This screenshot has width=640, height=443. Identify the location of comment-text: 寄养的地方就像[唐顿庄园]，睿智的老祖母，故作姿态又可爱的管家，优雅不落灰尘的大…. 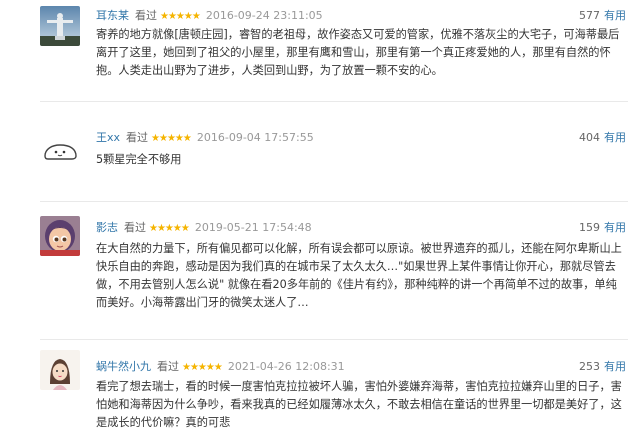
(358, 52).